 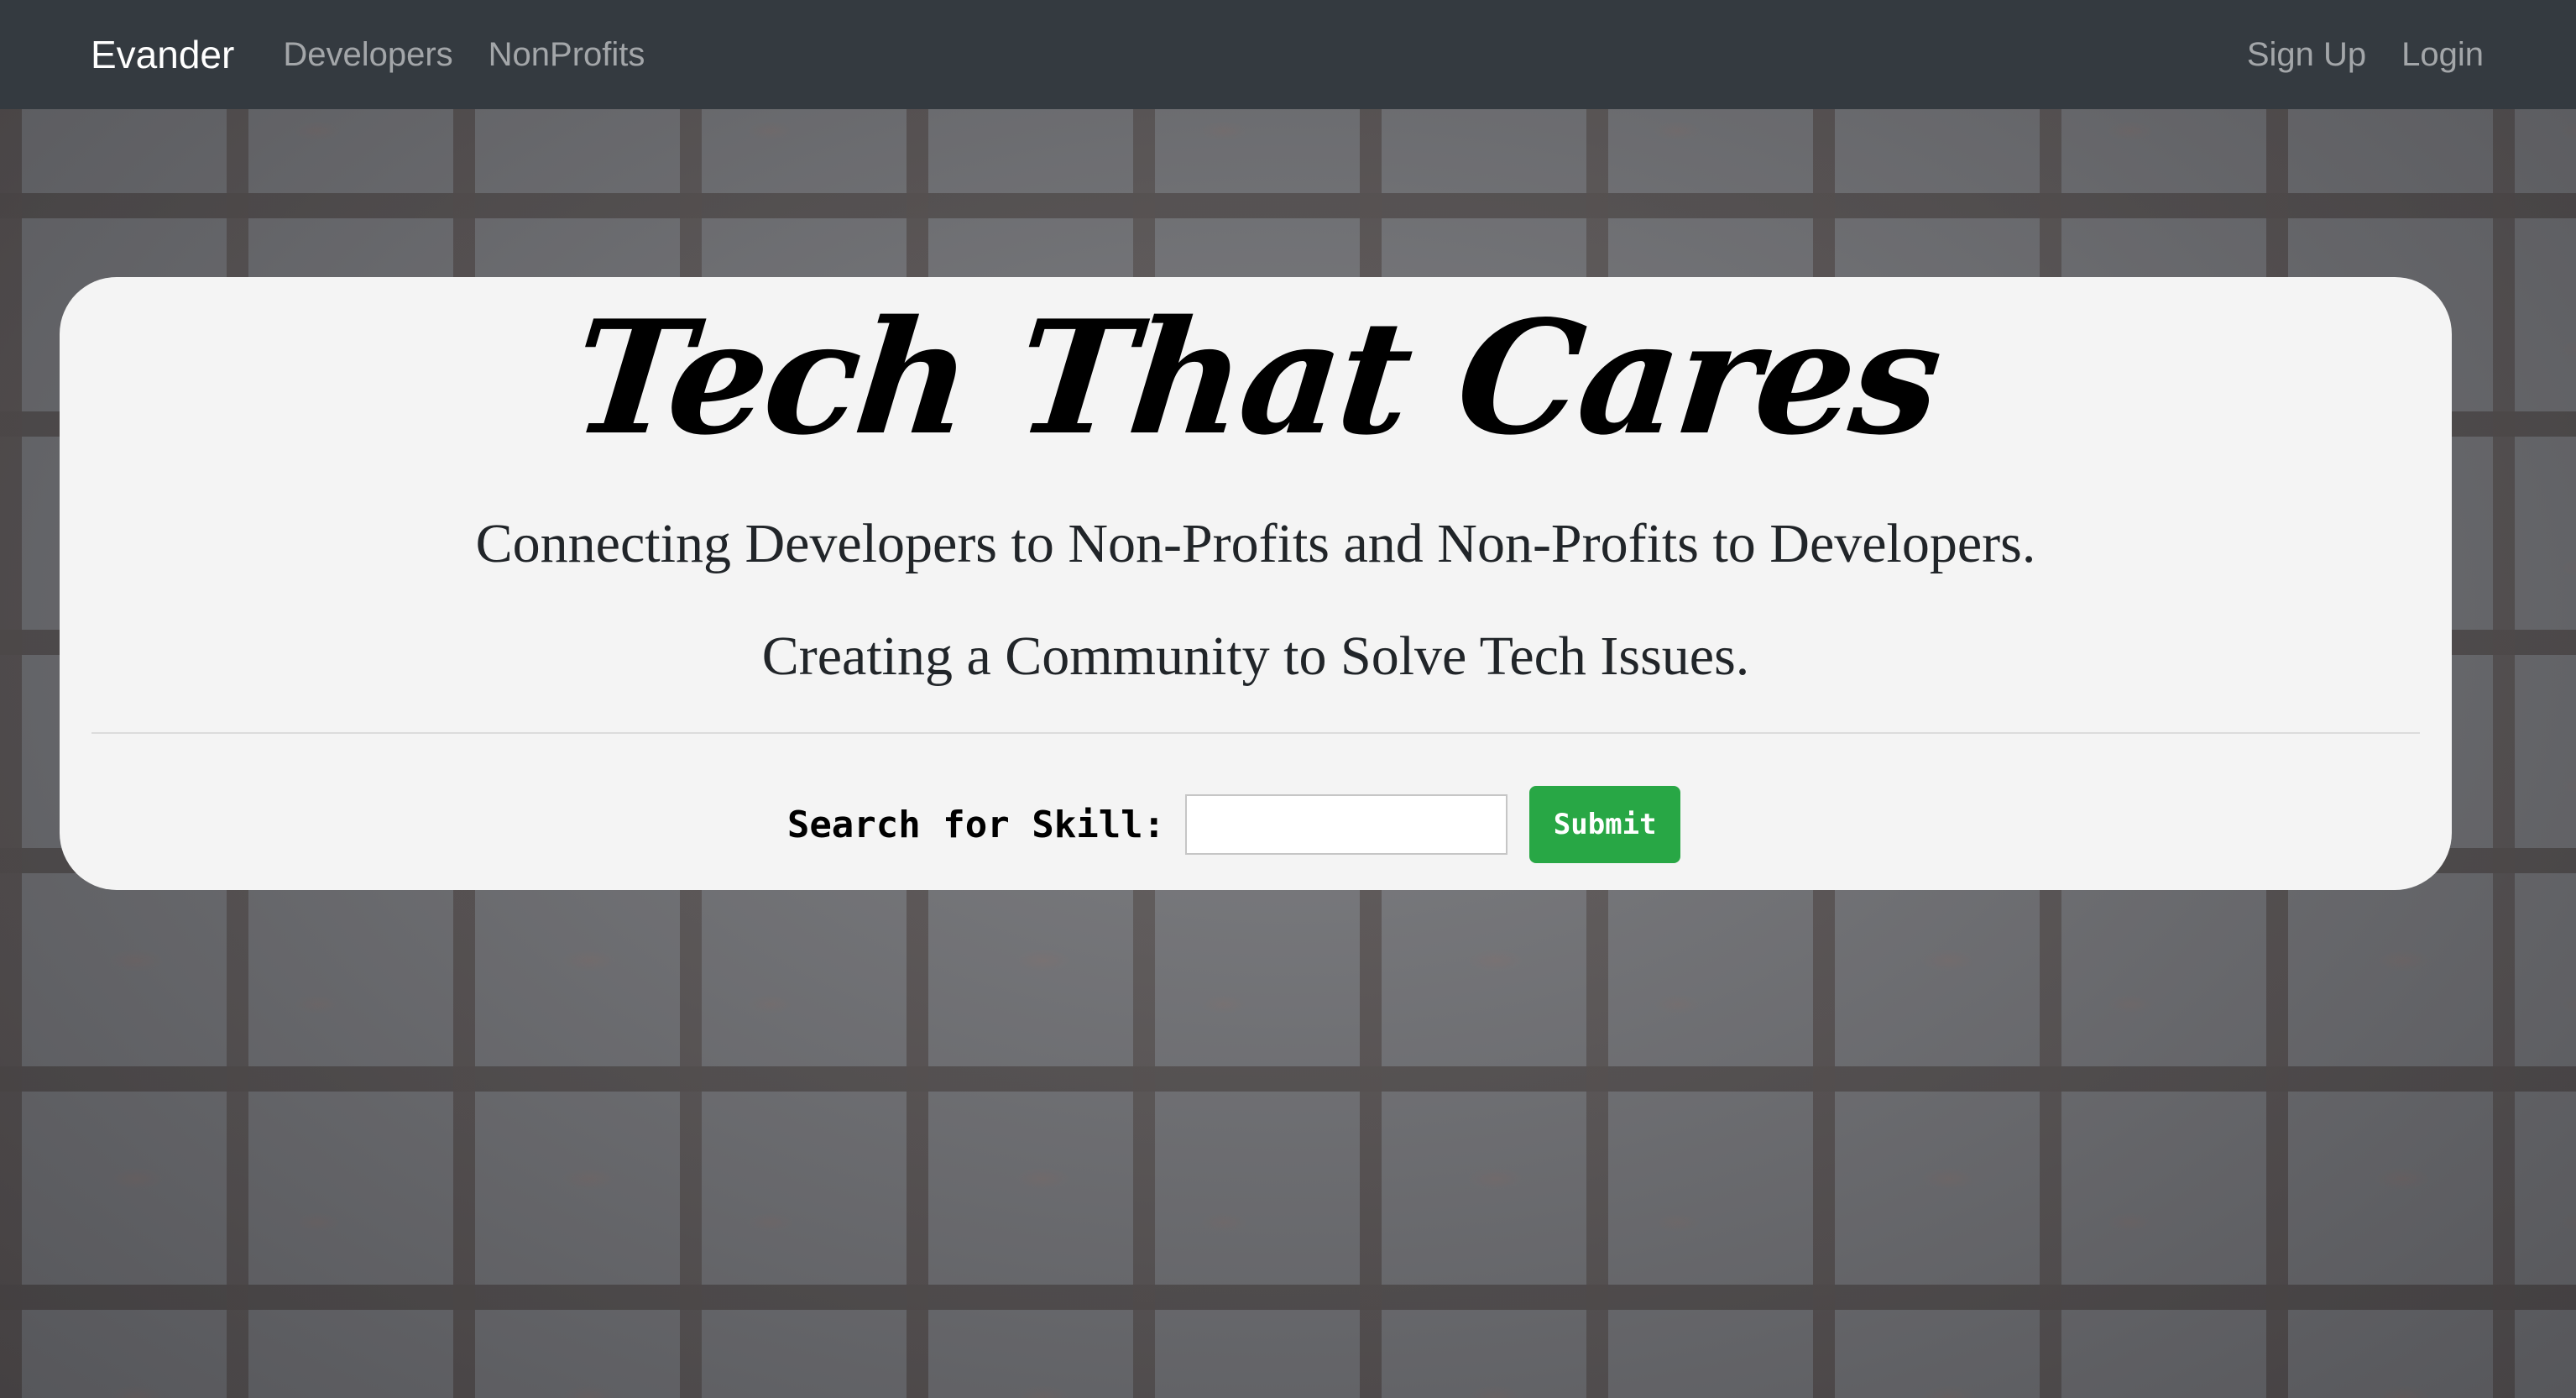 I want to click on skill-search-form: Search for Skill: Submit, so click(x=1256, y=824).